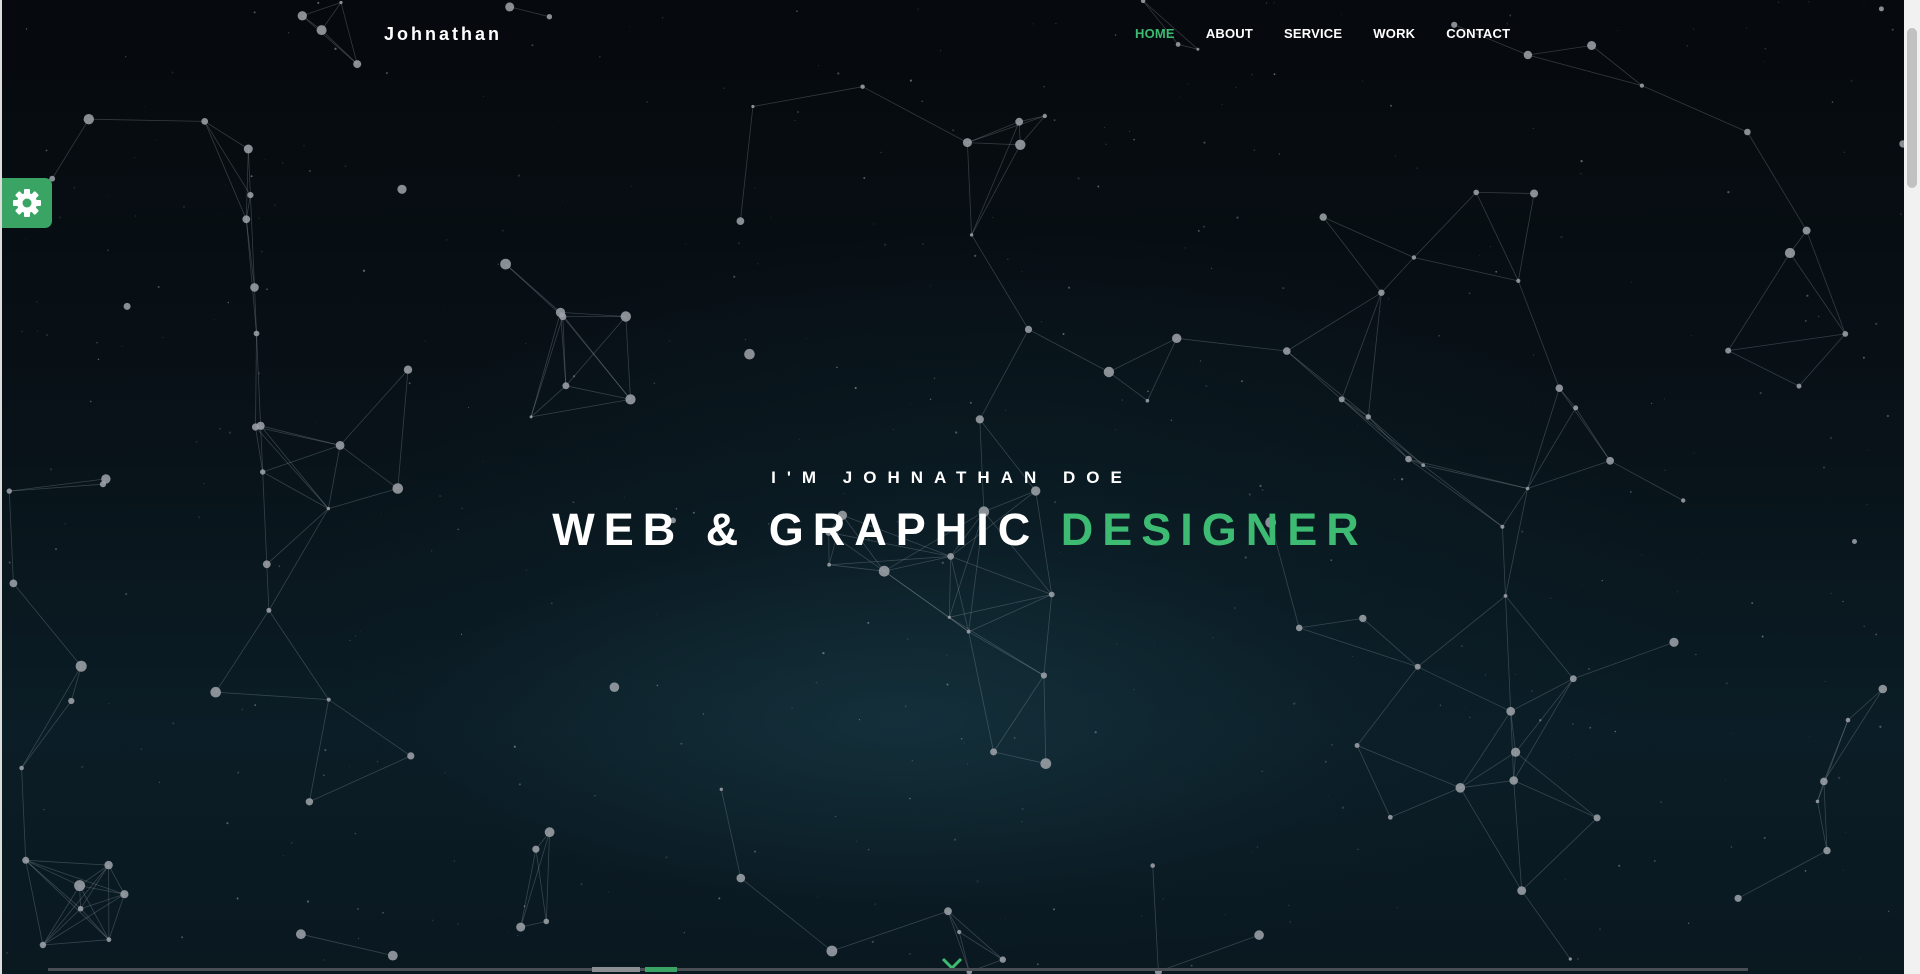  Describe the element at coordinates (616, 969) in the screenshot. I see `slider-indicator` at that location.